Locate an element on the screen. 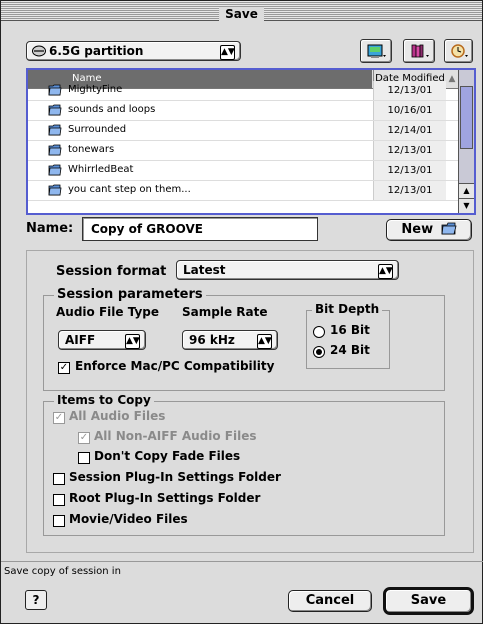 This screenshot has height=624, width=483. help-button: ? is located at coordinates (36, 600).